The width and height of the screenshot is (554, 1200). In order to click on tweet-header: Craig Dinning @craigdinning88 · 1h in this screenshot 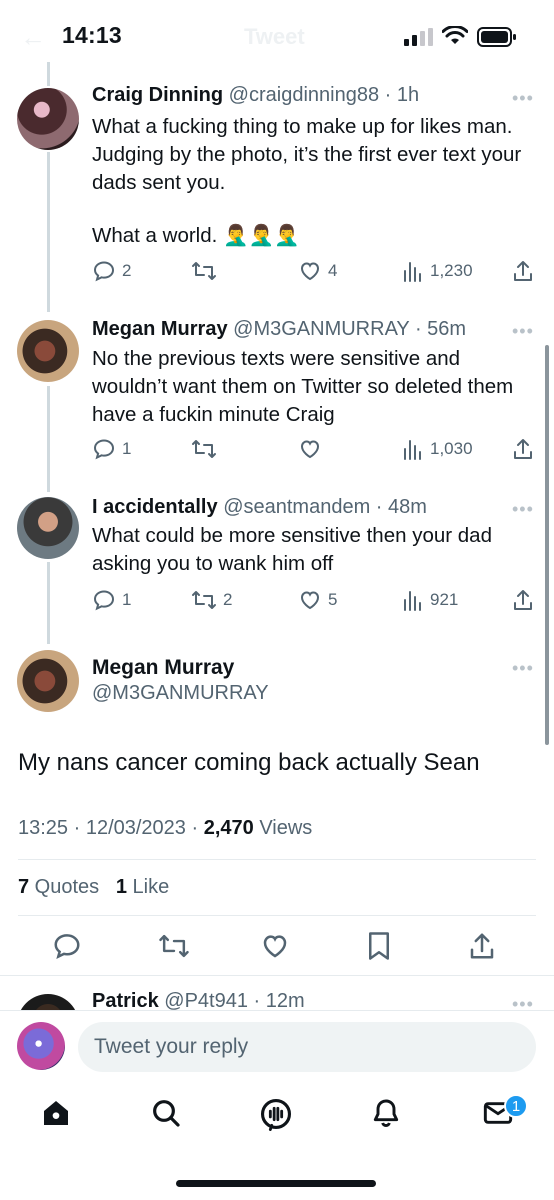, I will do `click(255, 95)`.